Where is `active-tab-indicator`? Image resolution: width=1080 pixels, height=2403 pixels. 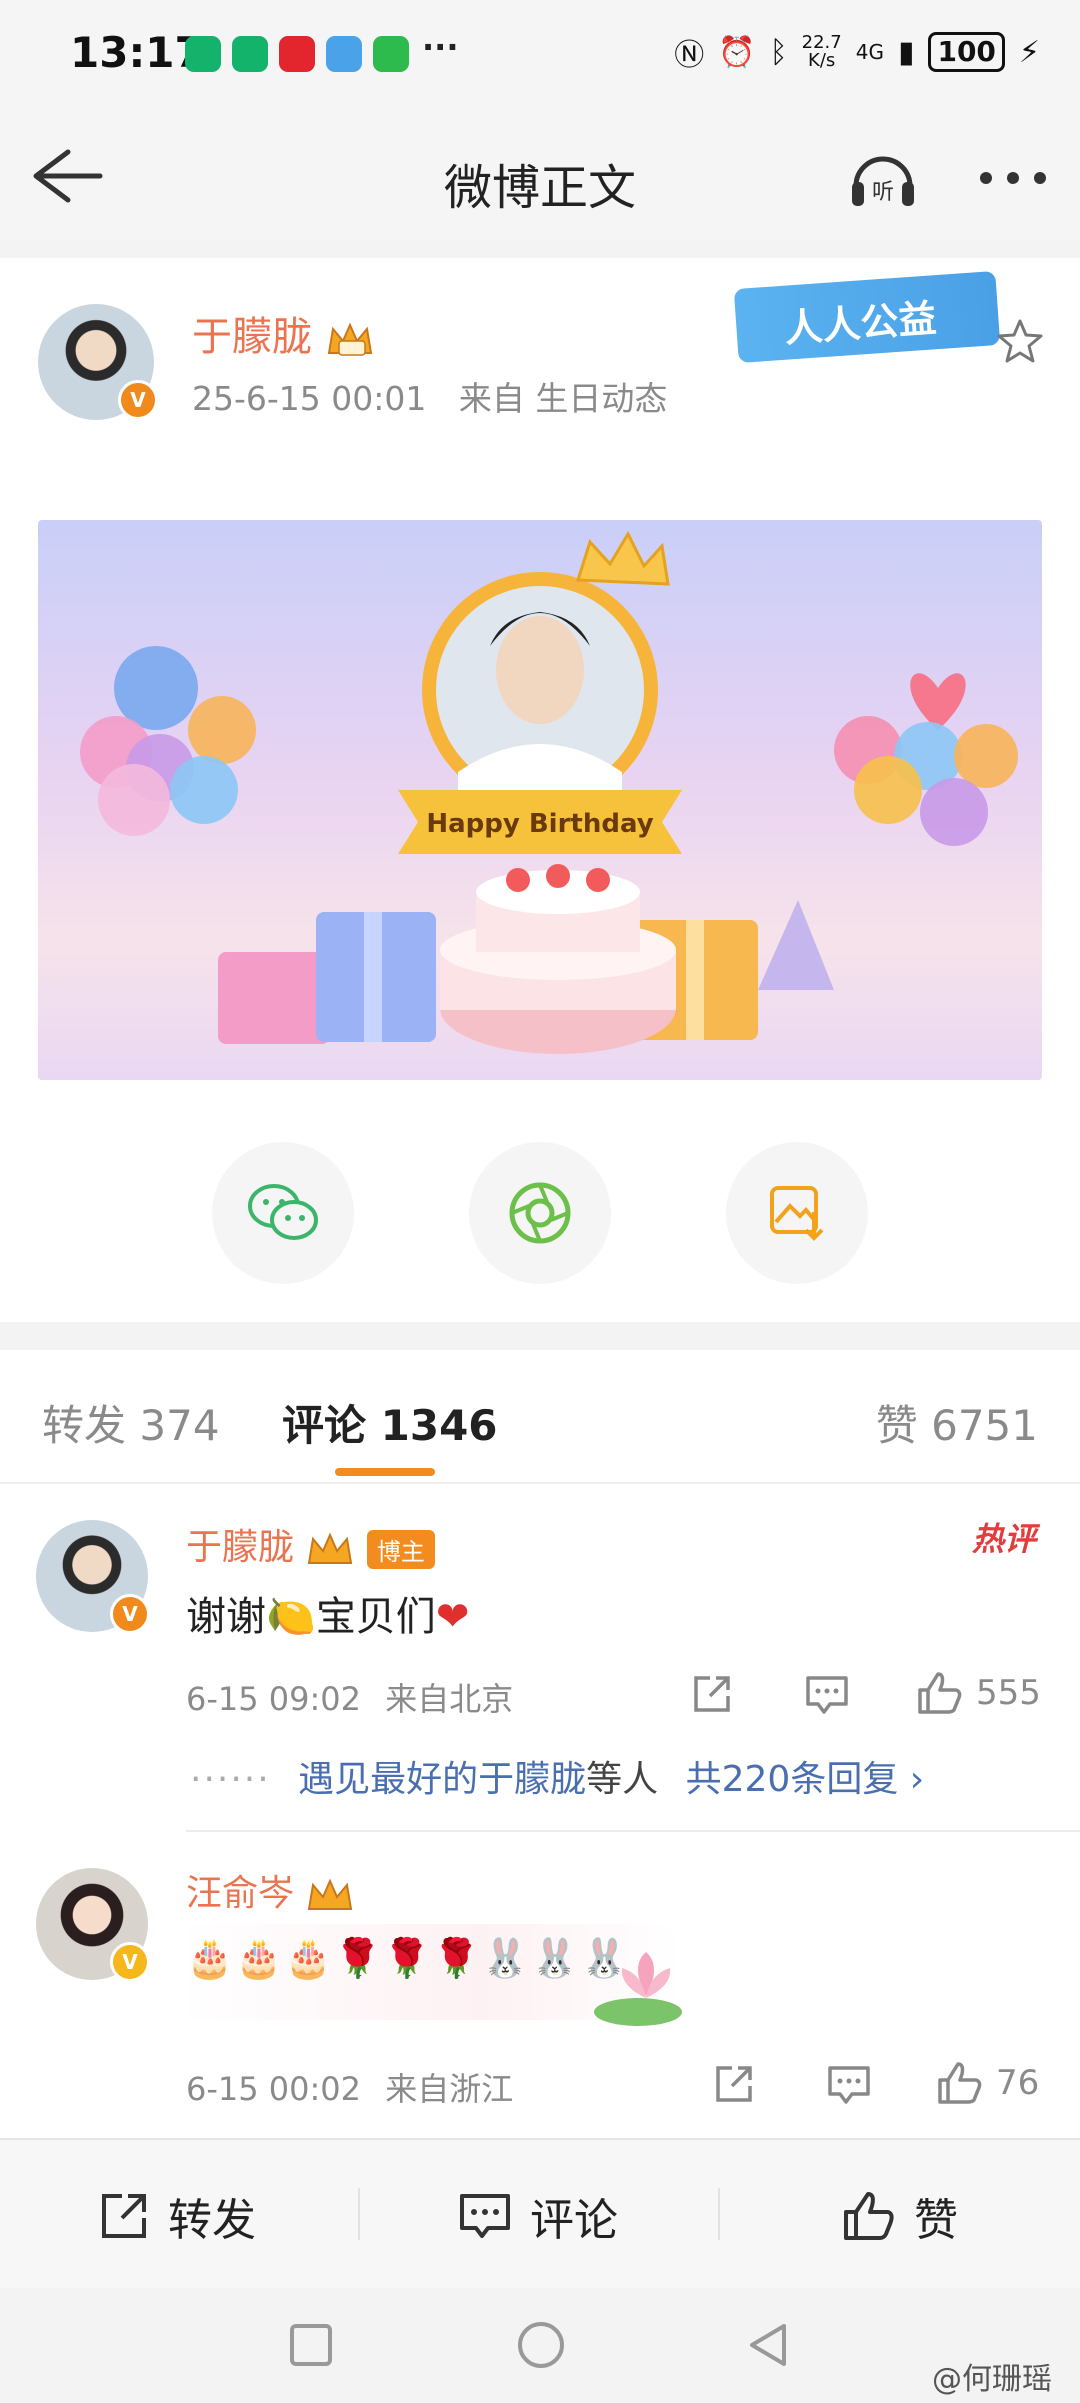 active-tab-indicator is located at coordinates (385, 1472).